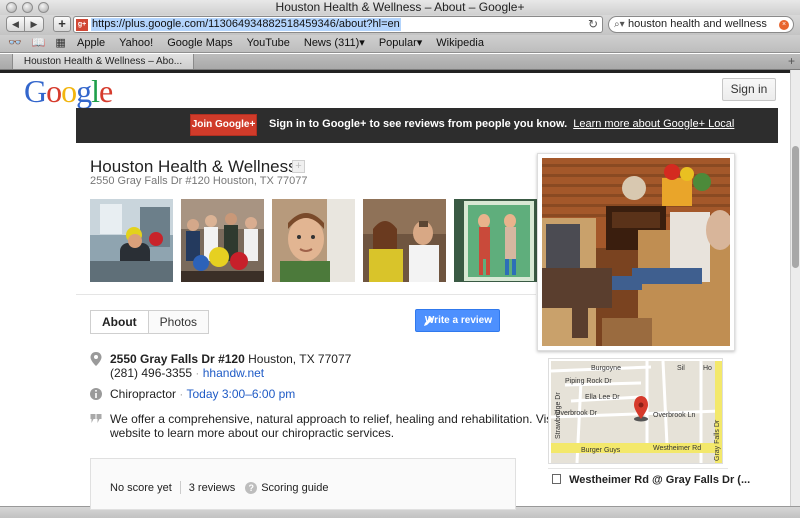  What do you see at coordinates (241, 394) in the screenshot?
I see `opening-hours-link: Today 3:00–6:00 pm` at bounding box center [241, 394].